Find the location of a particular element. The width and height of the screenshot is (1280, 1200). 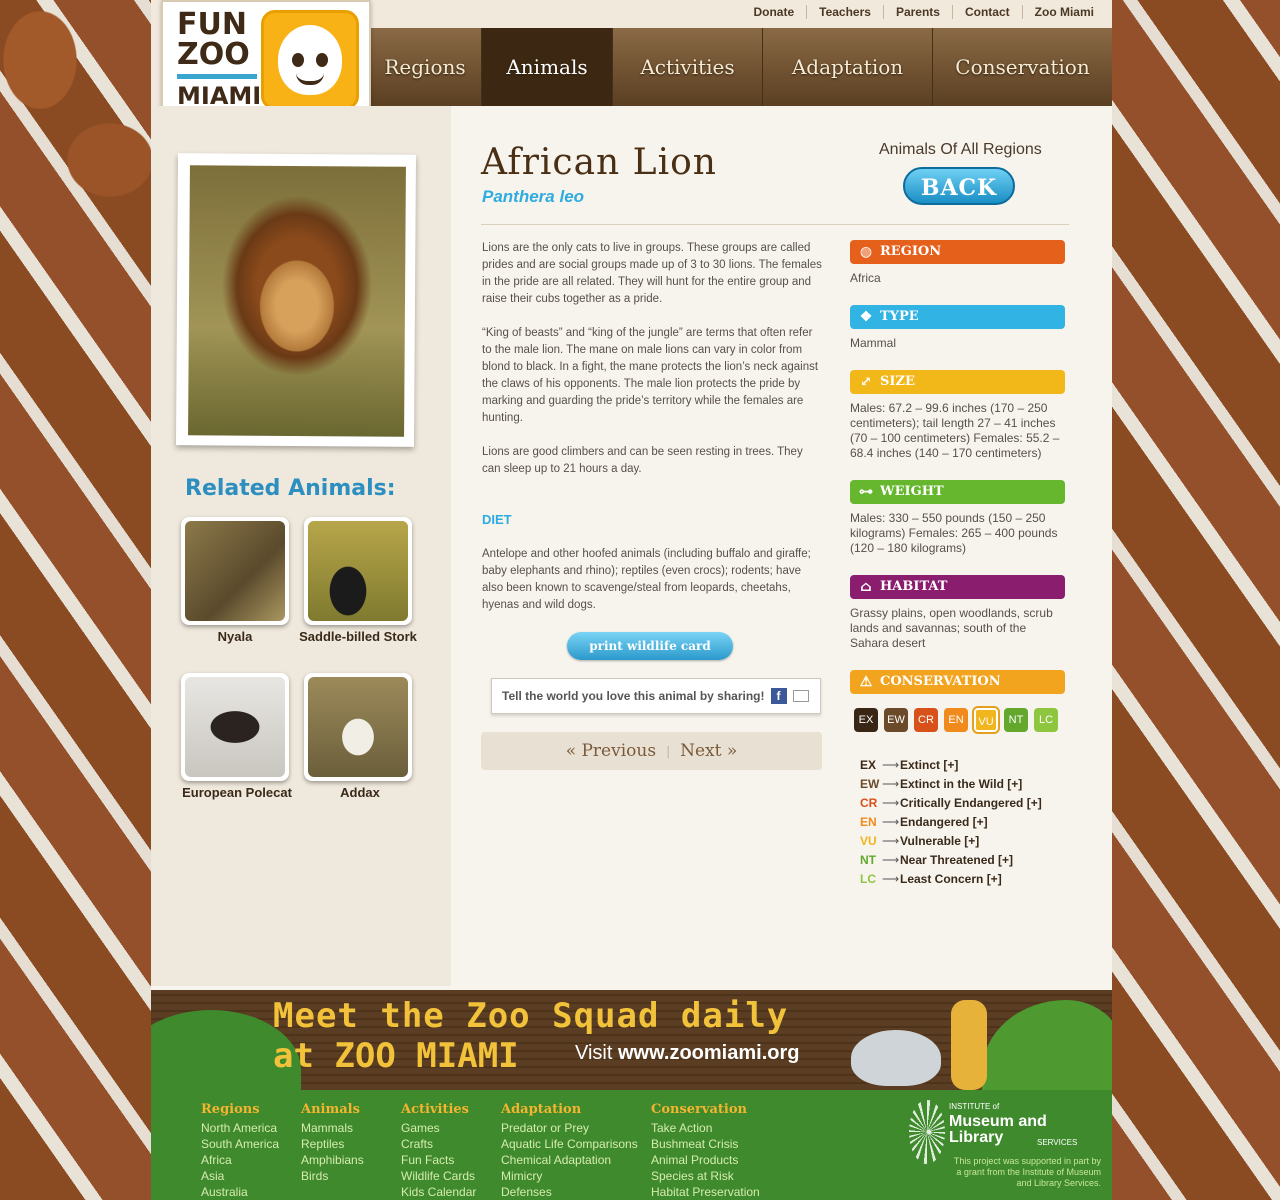

status-ex: EX is located at coordinates (866, 720).